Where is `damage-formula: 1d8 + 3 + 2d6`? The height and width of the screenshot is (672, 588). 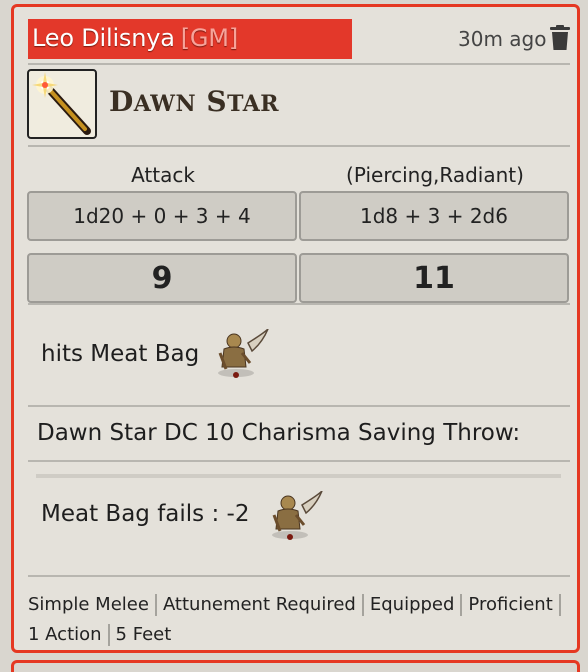
damage-formula: 1d8 + 3 + 2d6 is located at coordinates (434, 216).